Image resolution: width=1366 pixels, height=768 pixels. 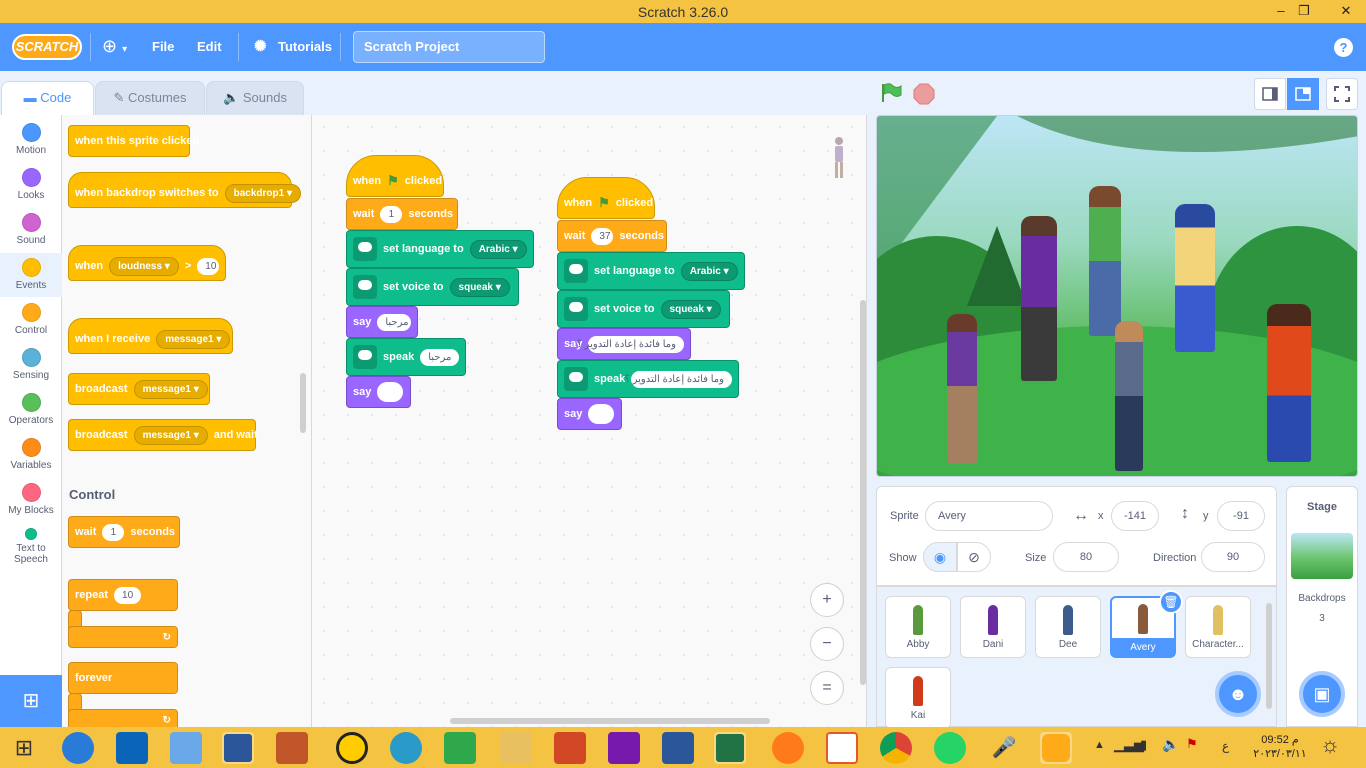 What do you see at coordinates (1280, 747) in the screenshot?
I see `clock: 09:52 م ٢٠٢٣/٠٣/١١` at bounding box center [1280, 747].